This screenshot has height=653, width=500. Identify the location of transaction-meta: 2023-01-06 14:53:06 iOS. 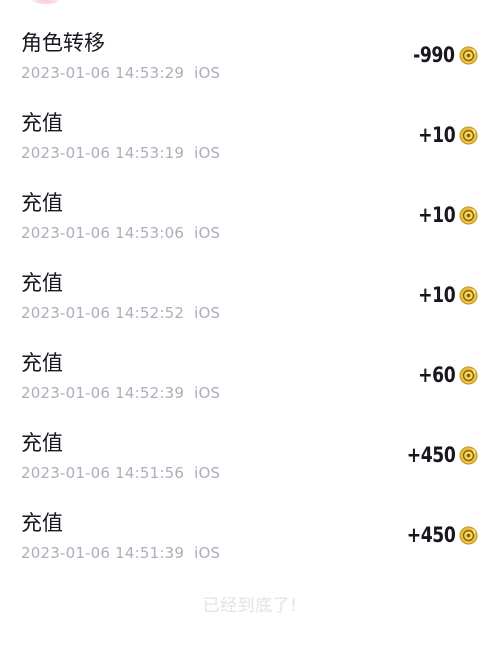
(120, 233).